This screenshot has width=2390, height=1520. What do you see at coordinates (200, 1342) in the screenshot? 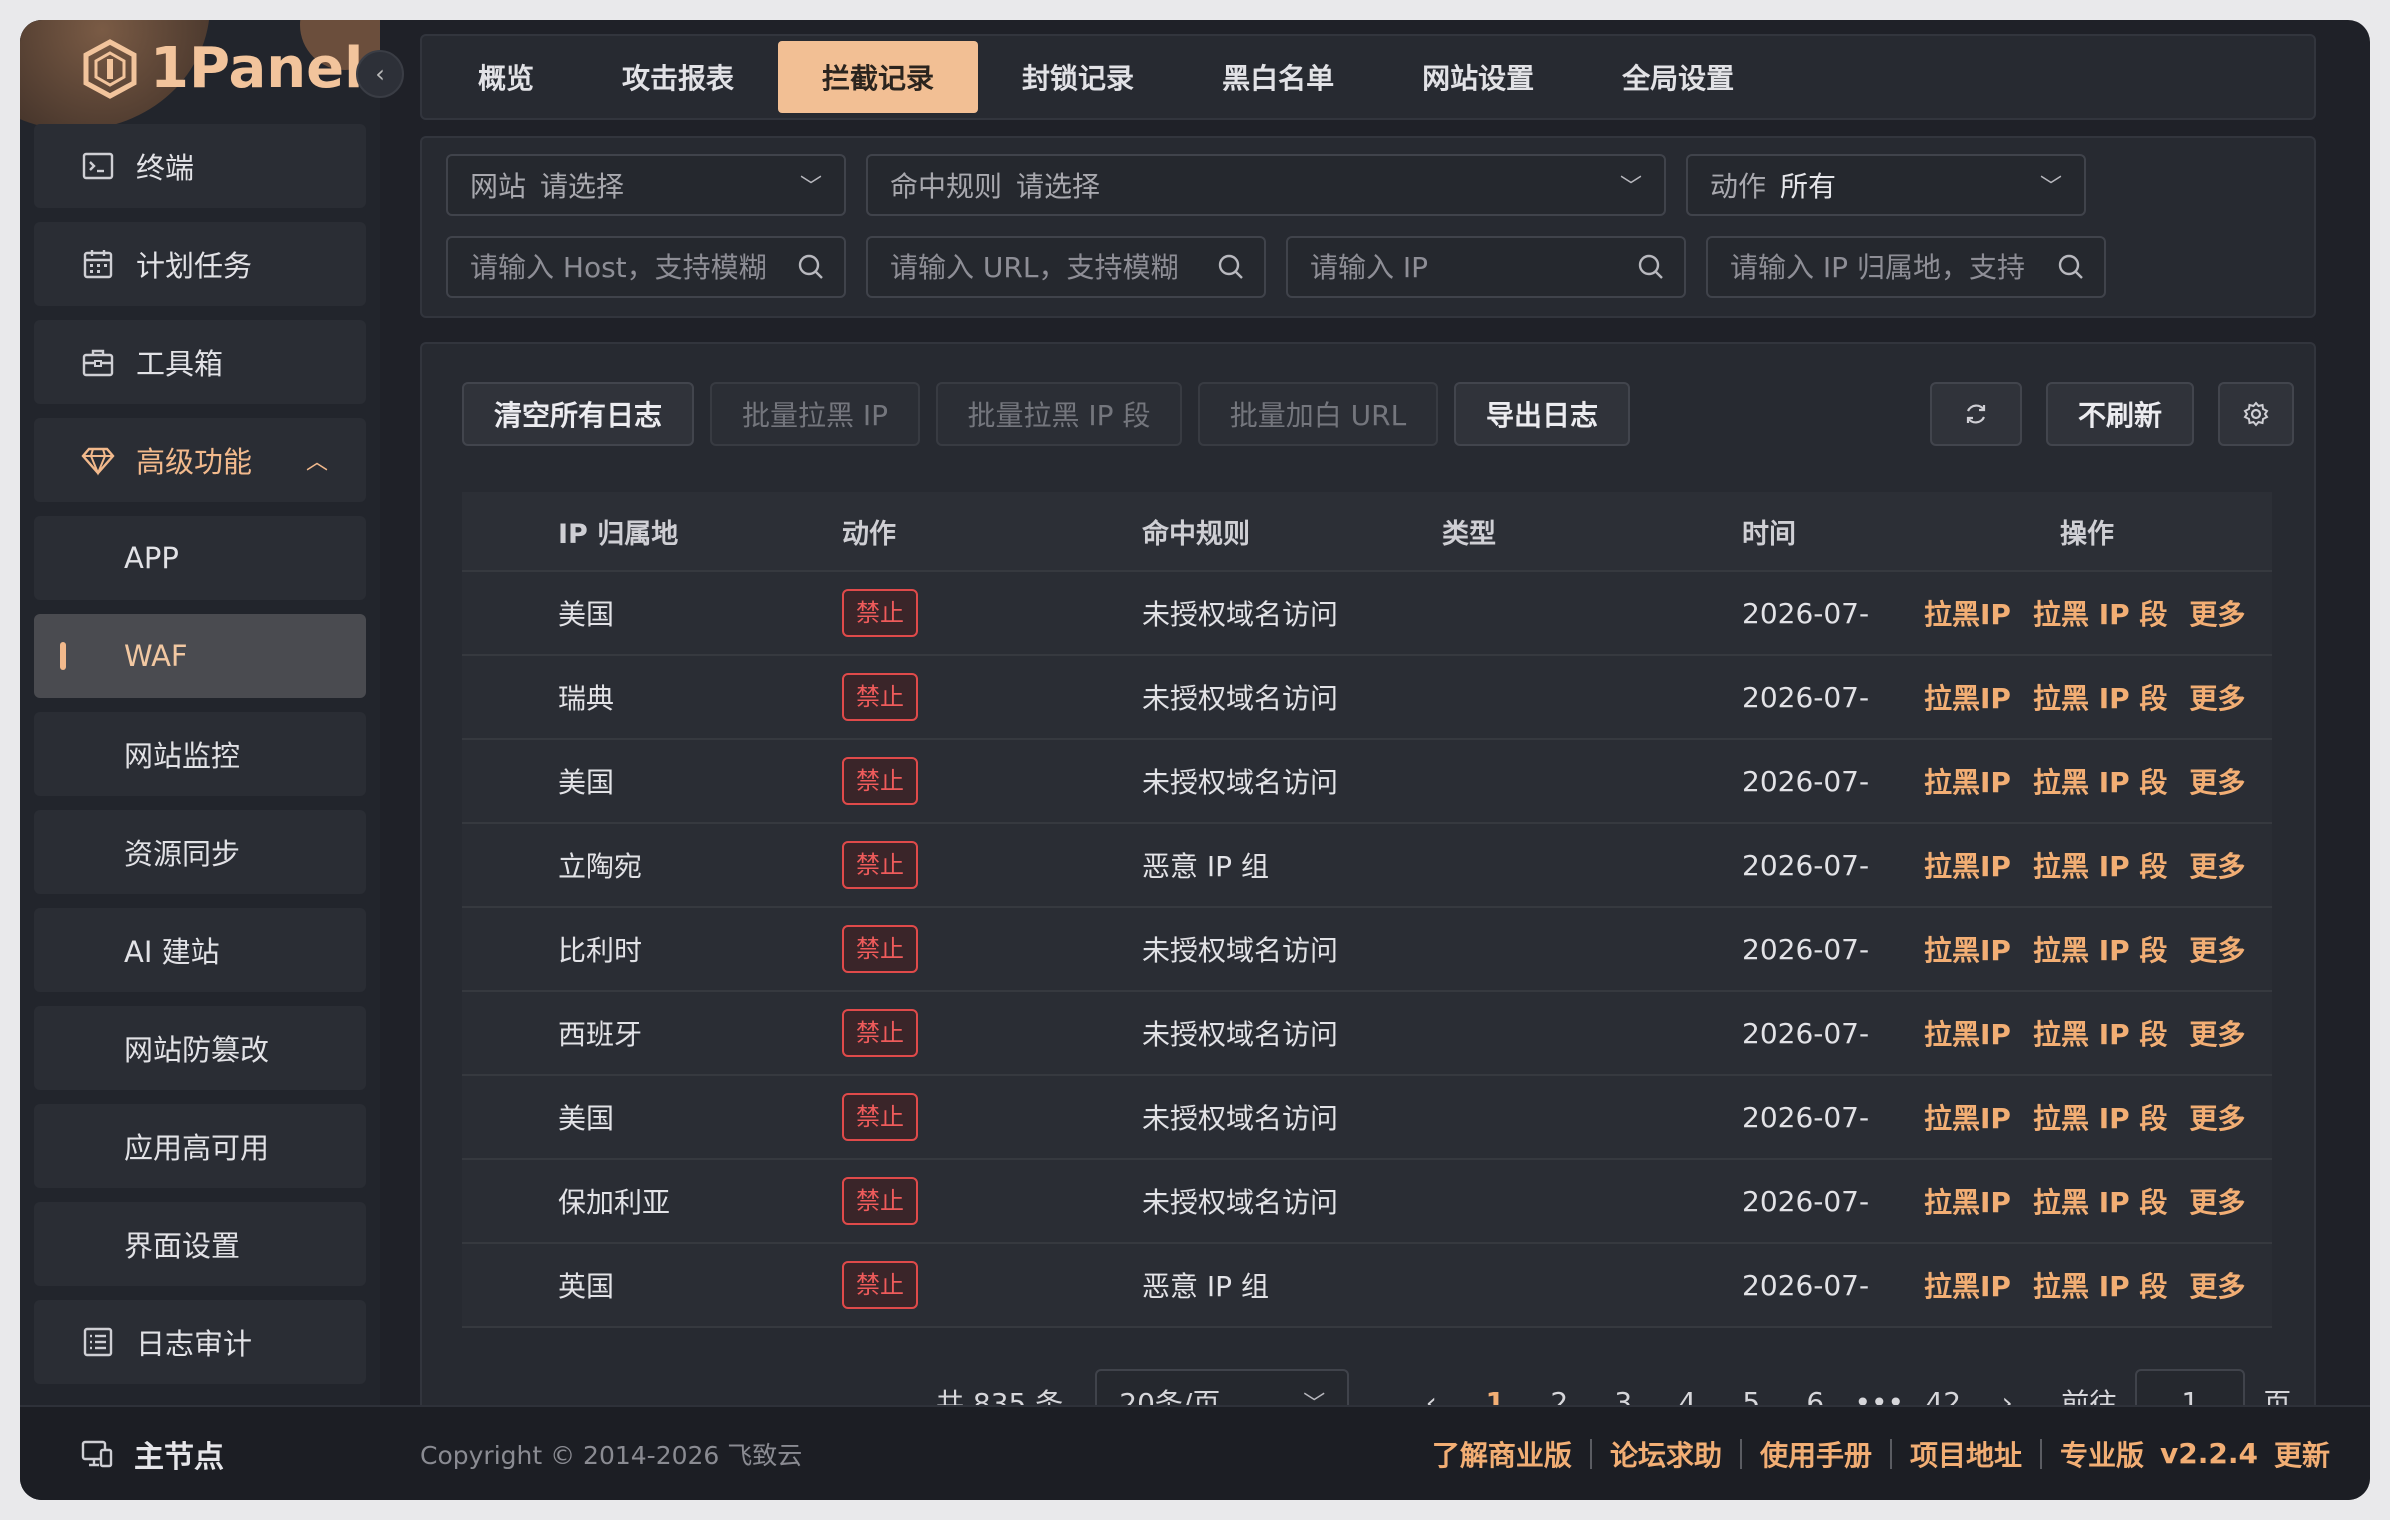
I see `sidebar-item-log-audit: 日志审计` at bounding box center [200, 1342].